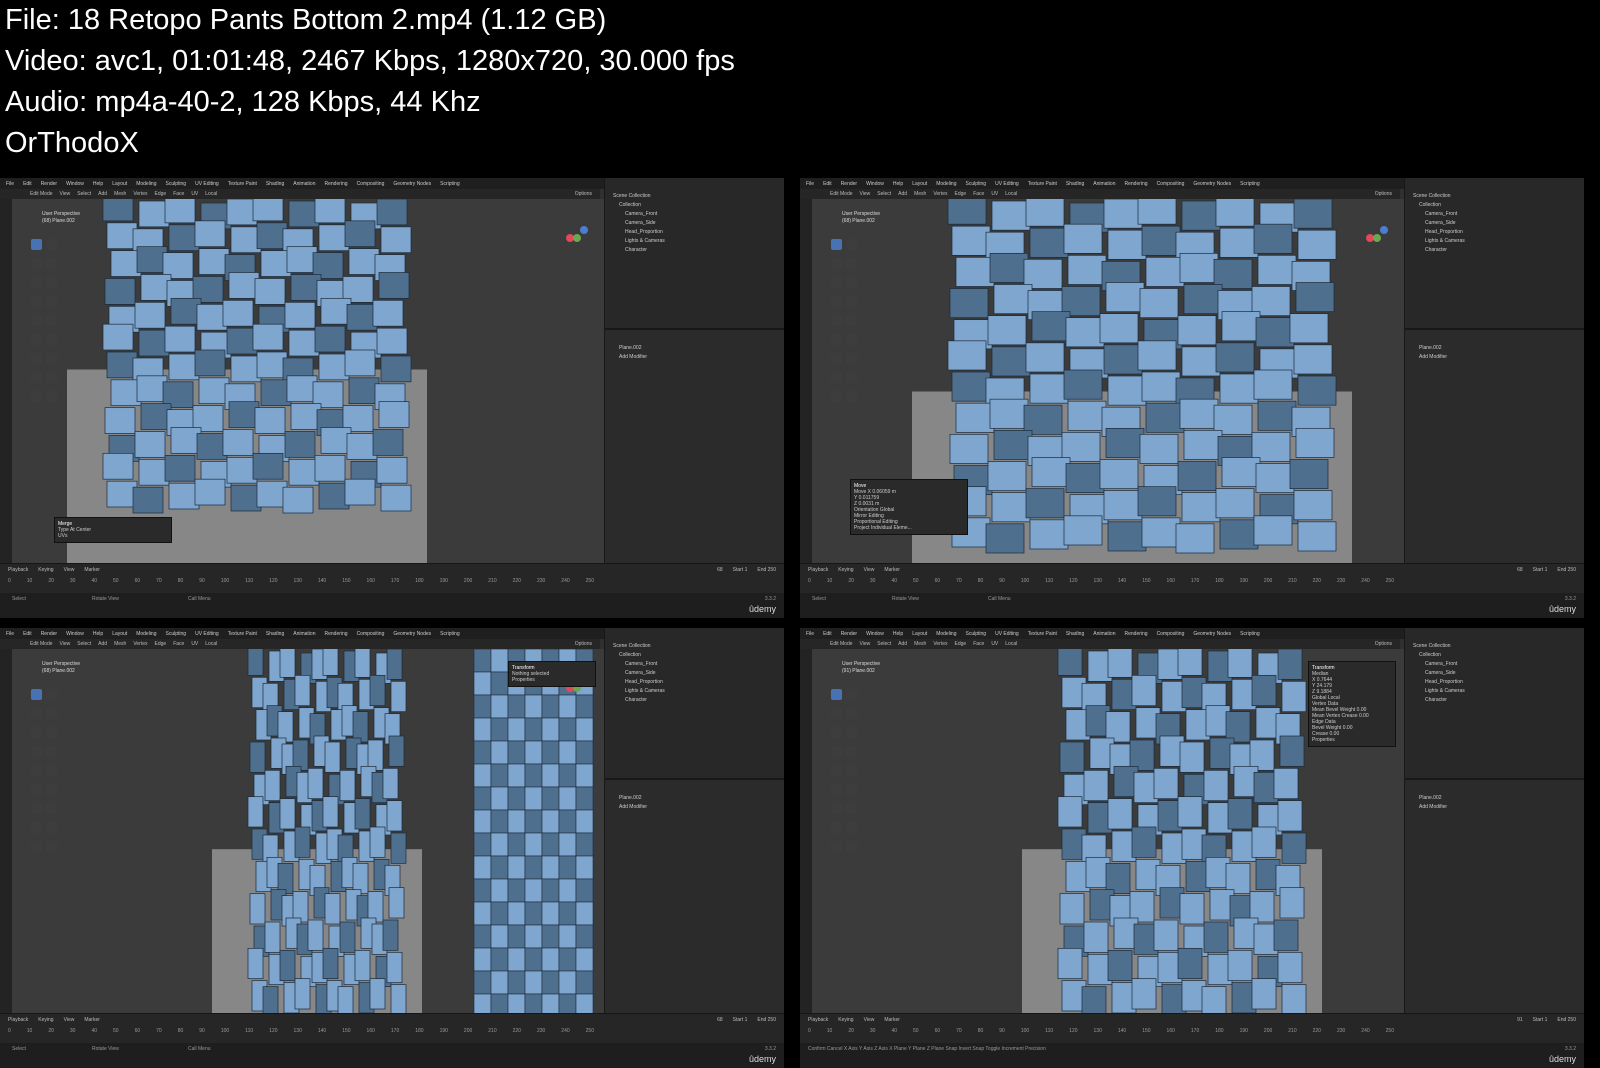 The width and height of the screenshot is (1600, 1068). I want to click on outliner-row: Scene Collection, so click(694, 646).